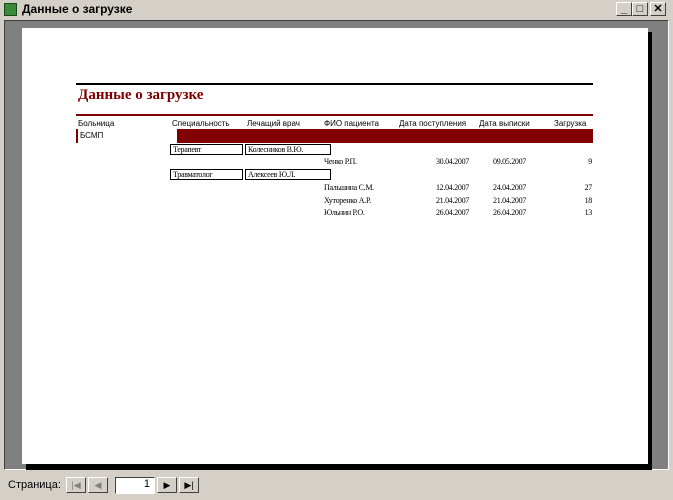 The image size is (673, 500). What do you see at coordinates (206, 149) in the screenshot?
I see `specialty-box: Терапевт` at bounding box center [206, 149].